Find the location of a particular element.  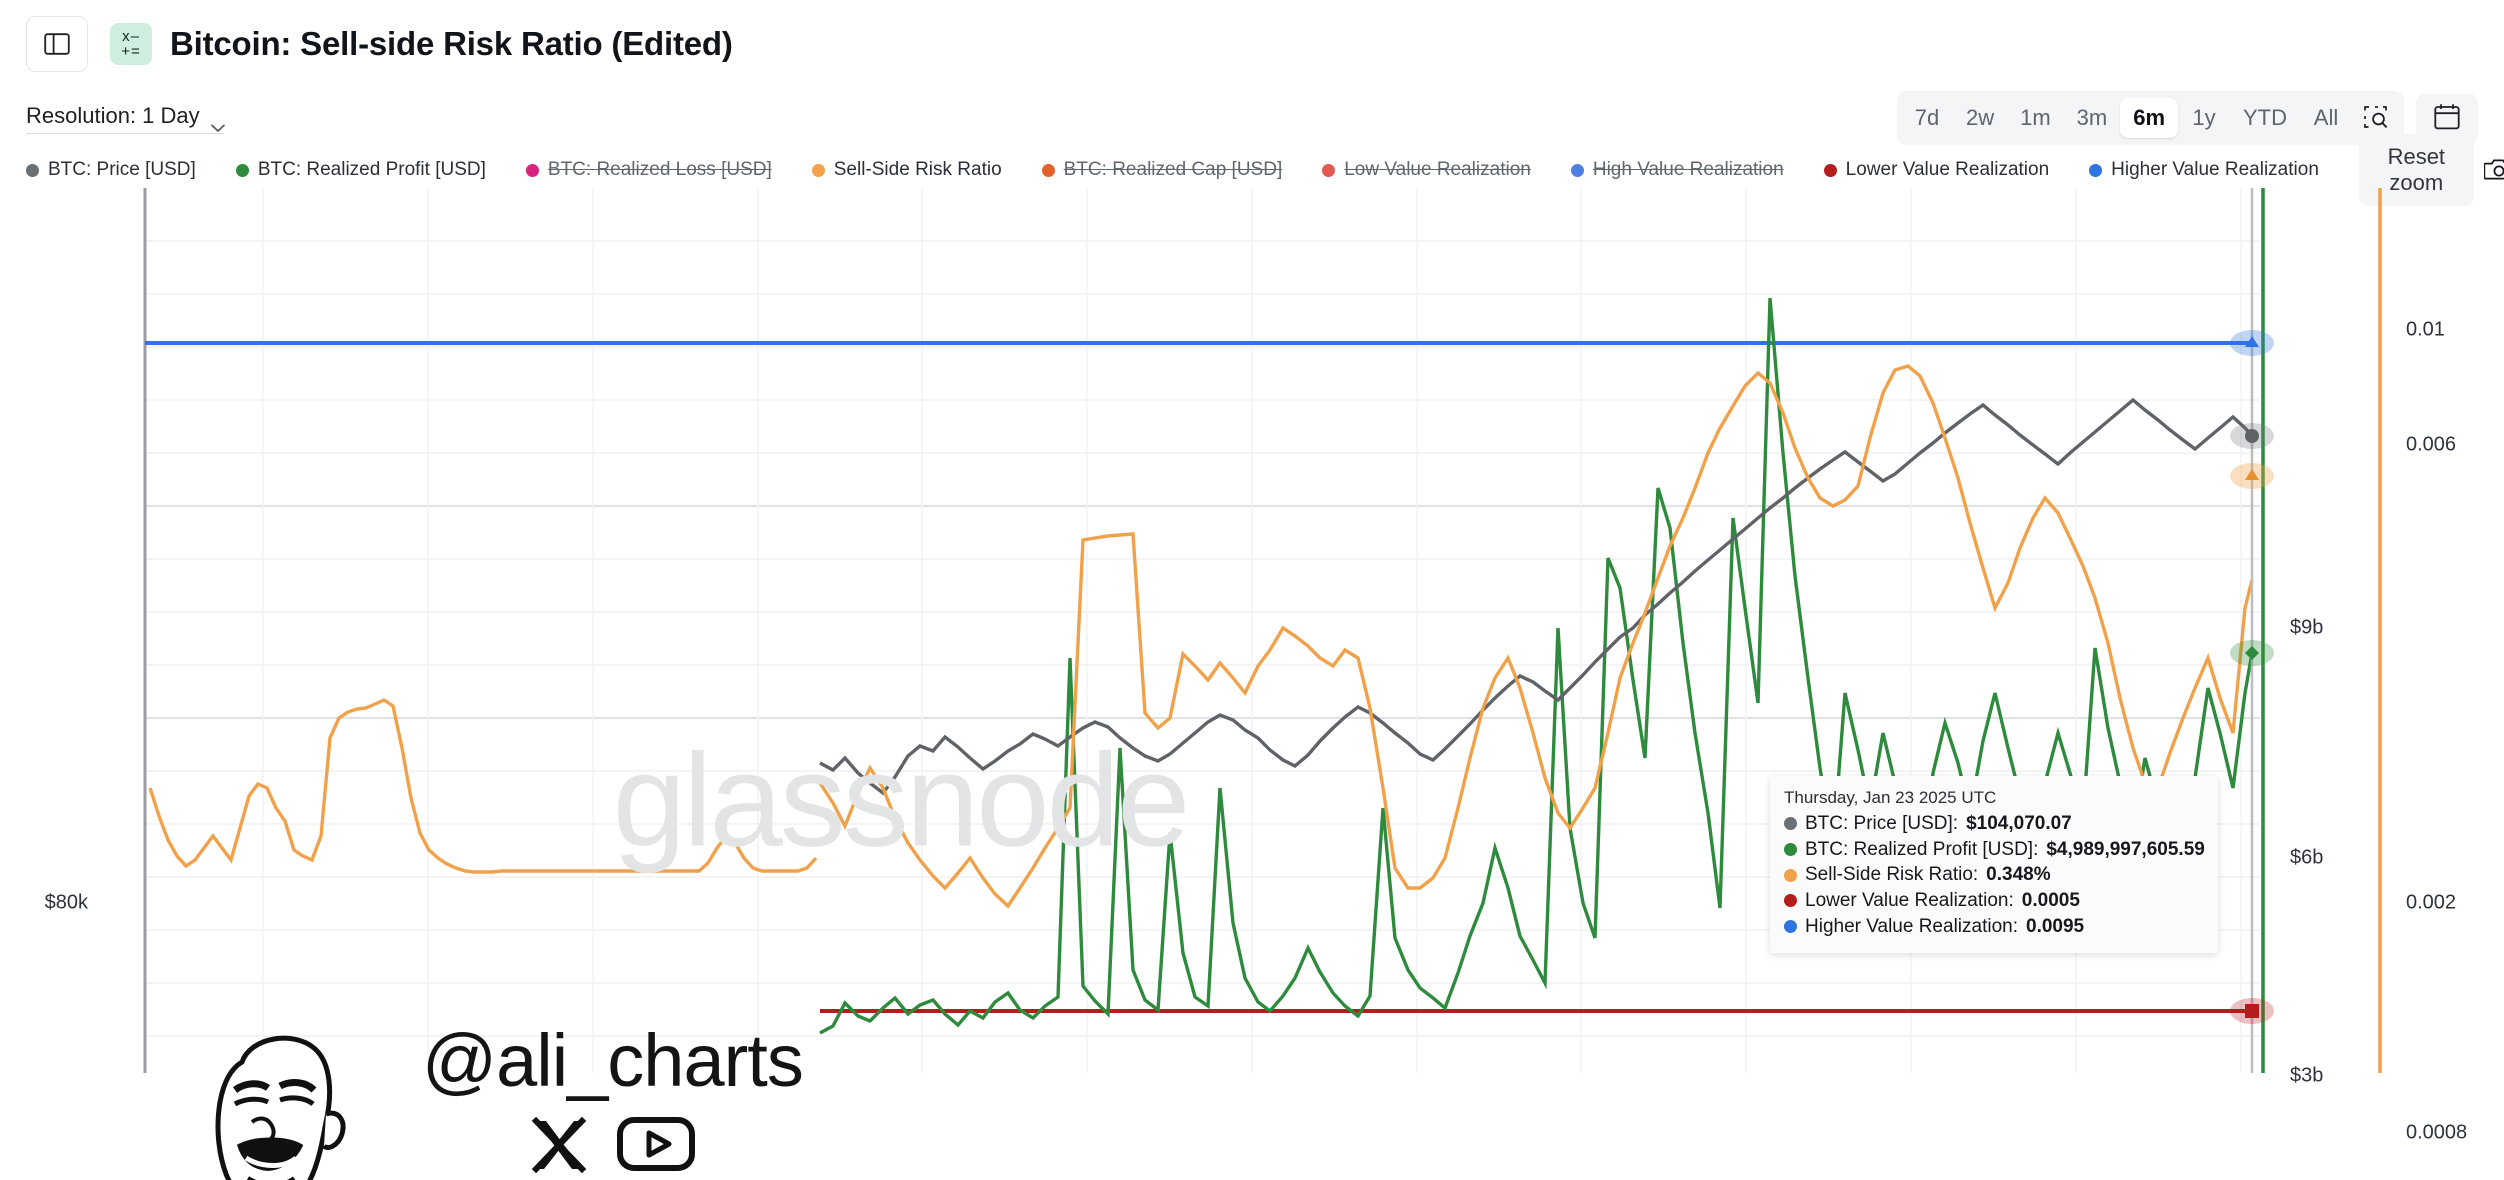

legend-label: Lower Value Realization is located at coordinates (1947, 169).